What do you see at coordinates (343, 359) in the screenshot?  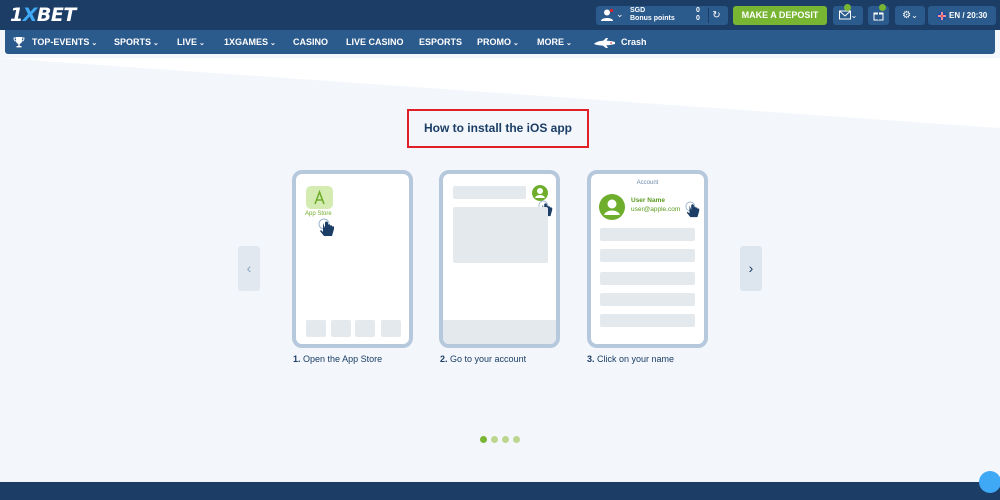 I see `step-text: Open the App Store` at bounding box center [343, 359].